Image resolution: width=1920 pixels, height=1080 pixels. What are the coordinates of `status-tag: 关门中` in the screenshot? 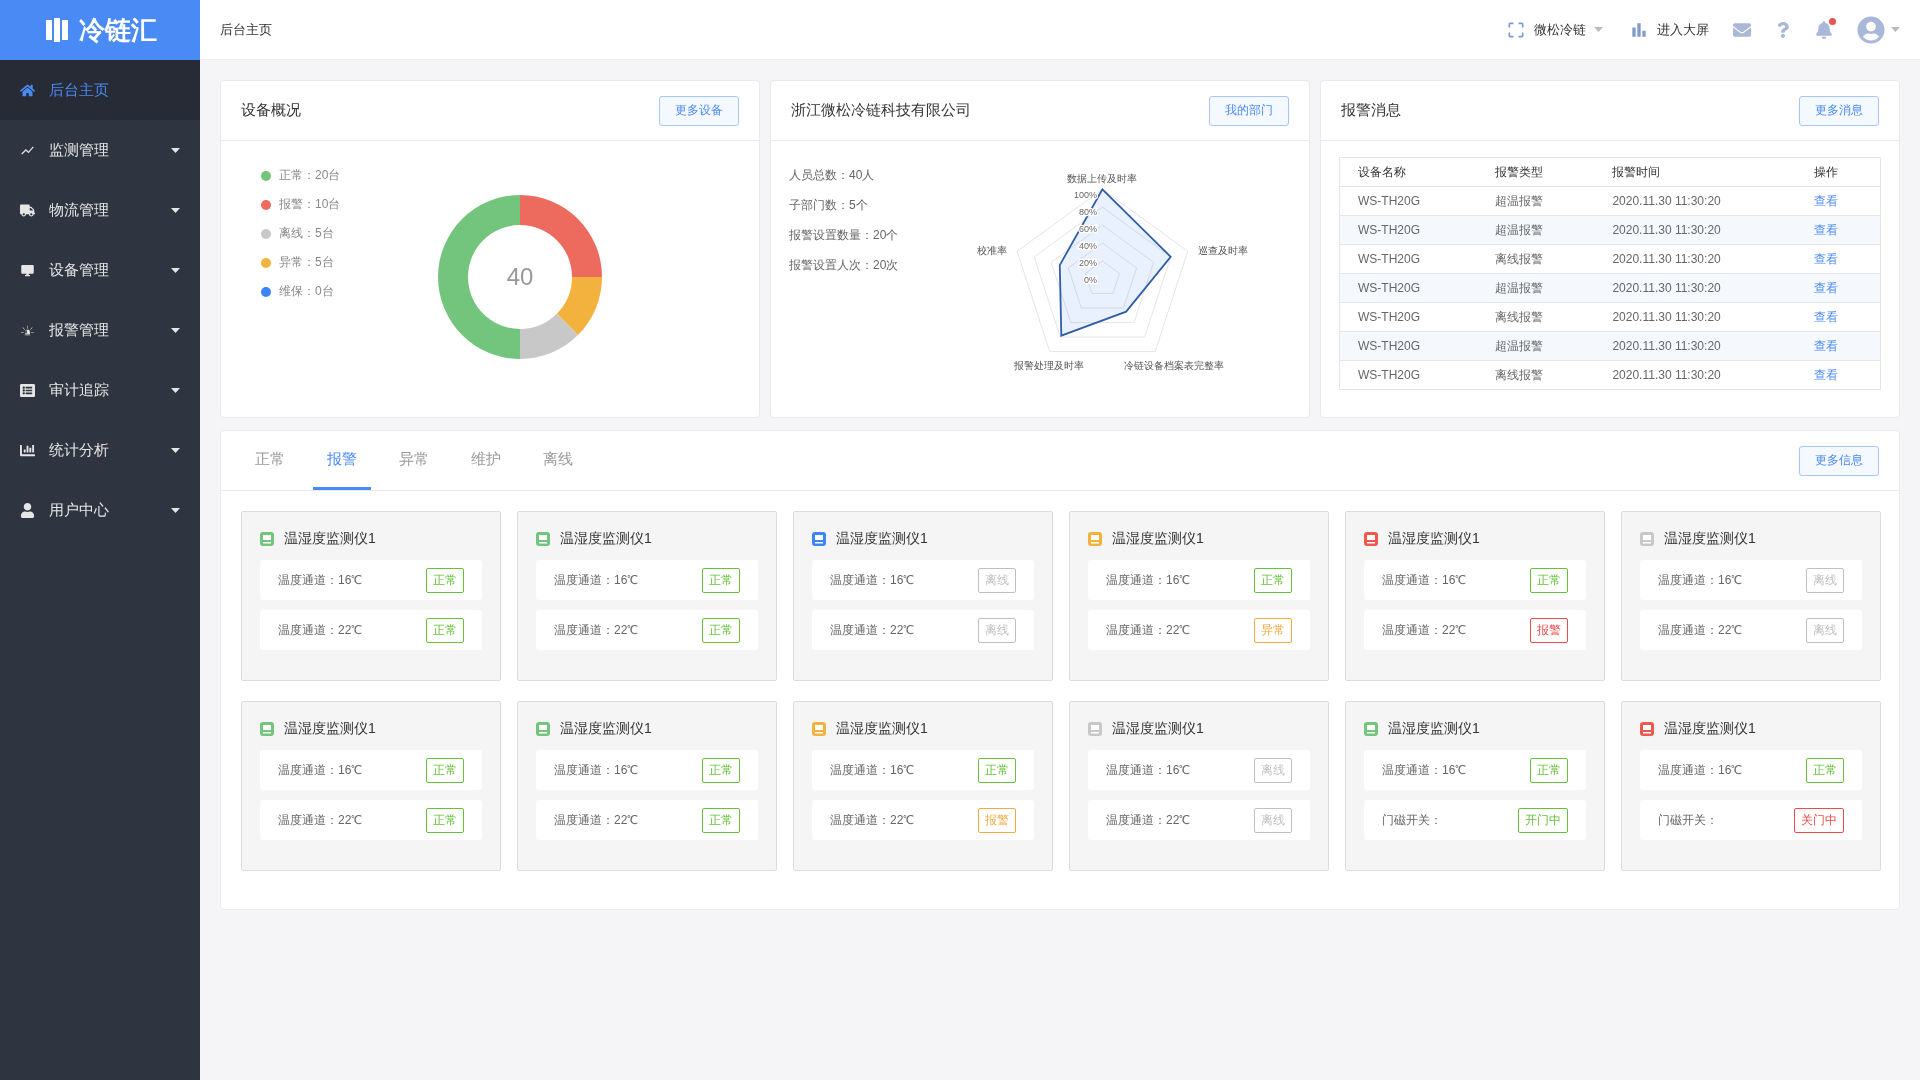 It's located at (1819, 820).